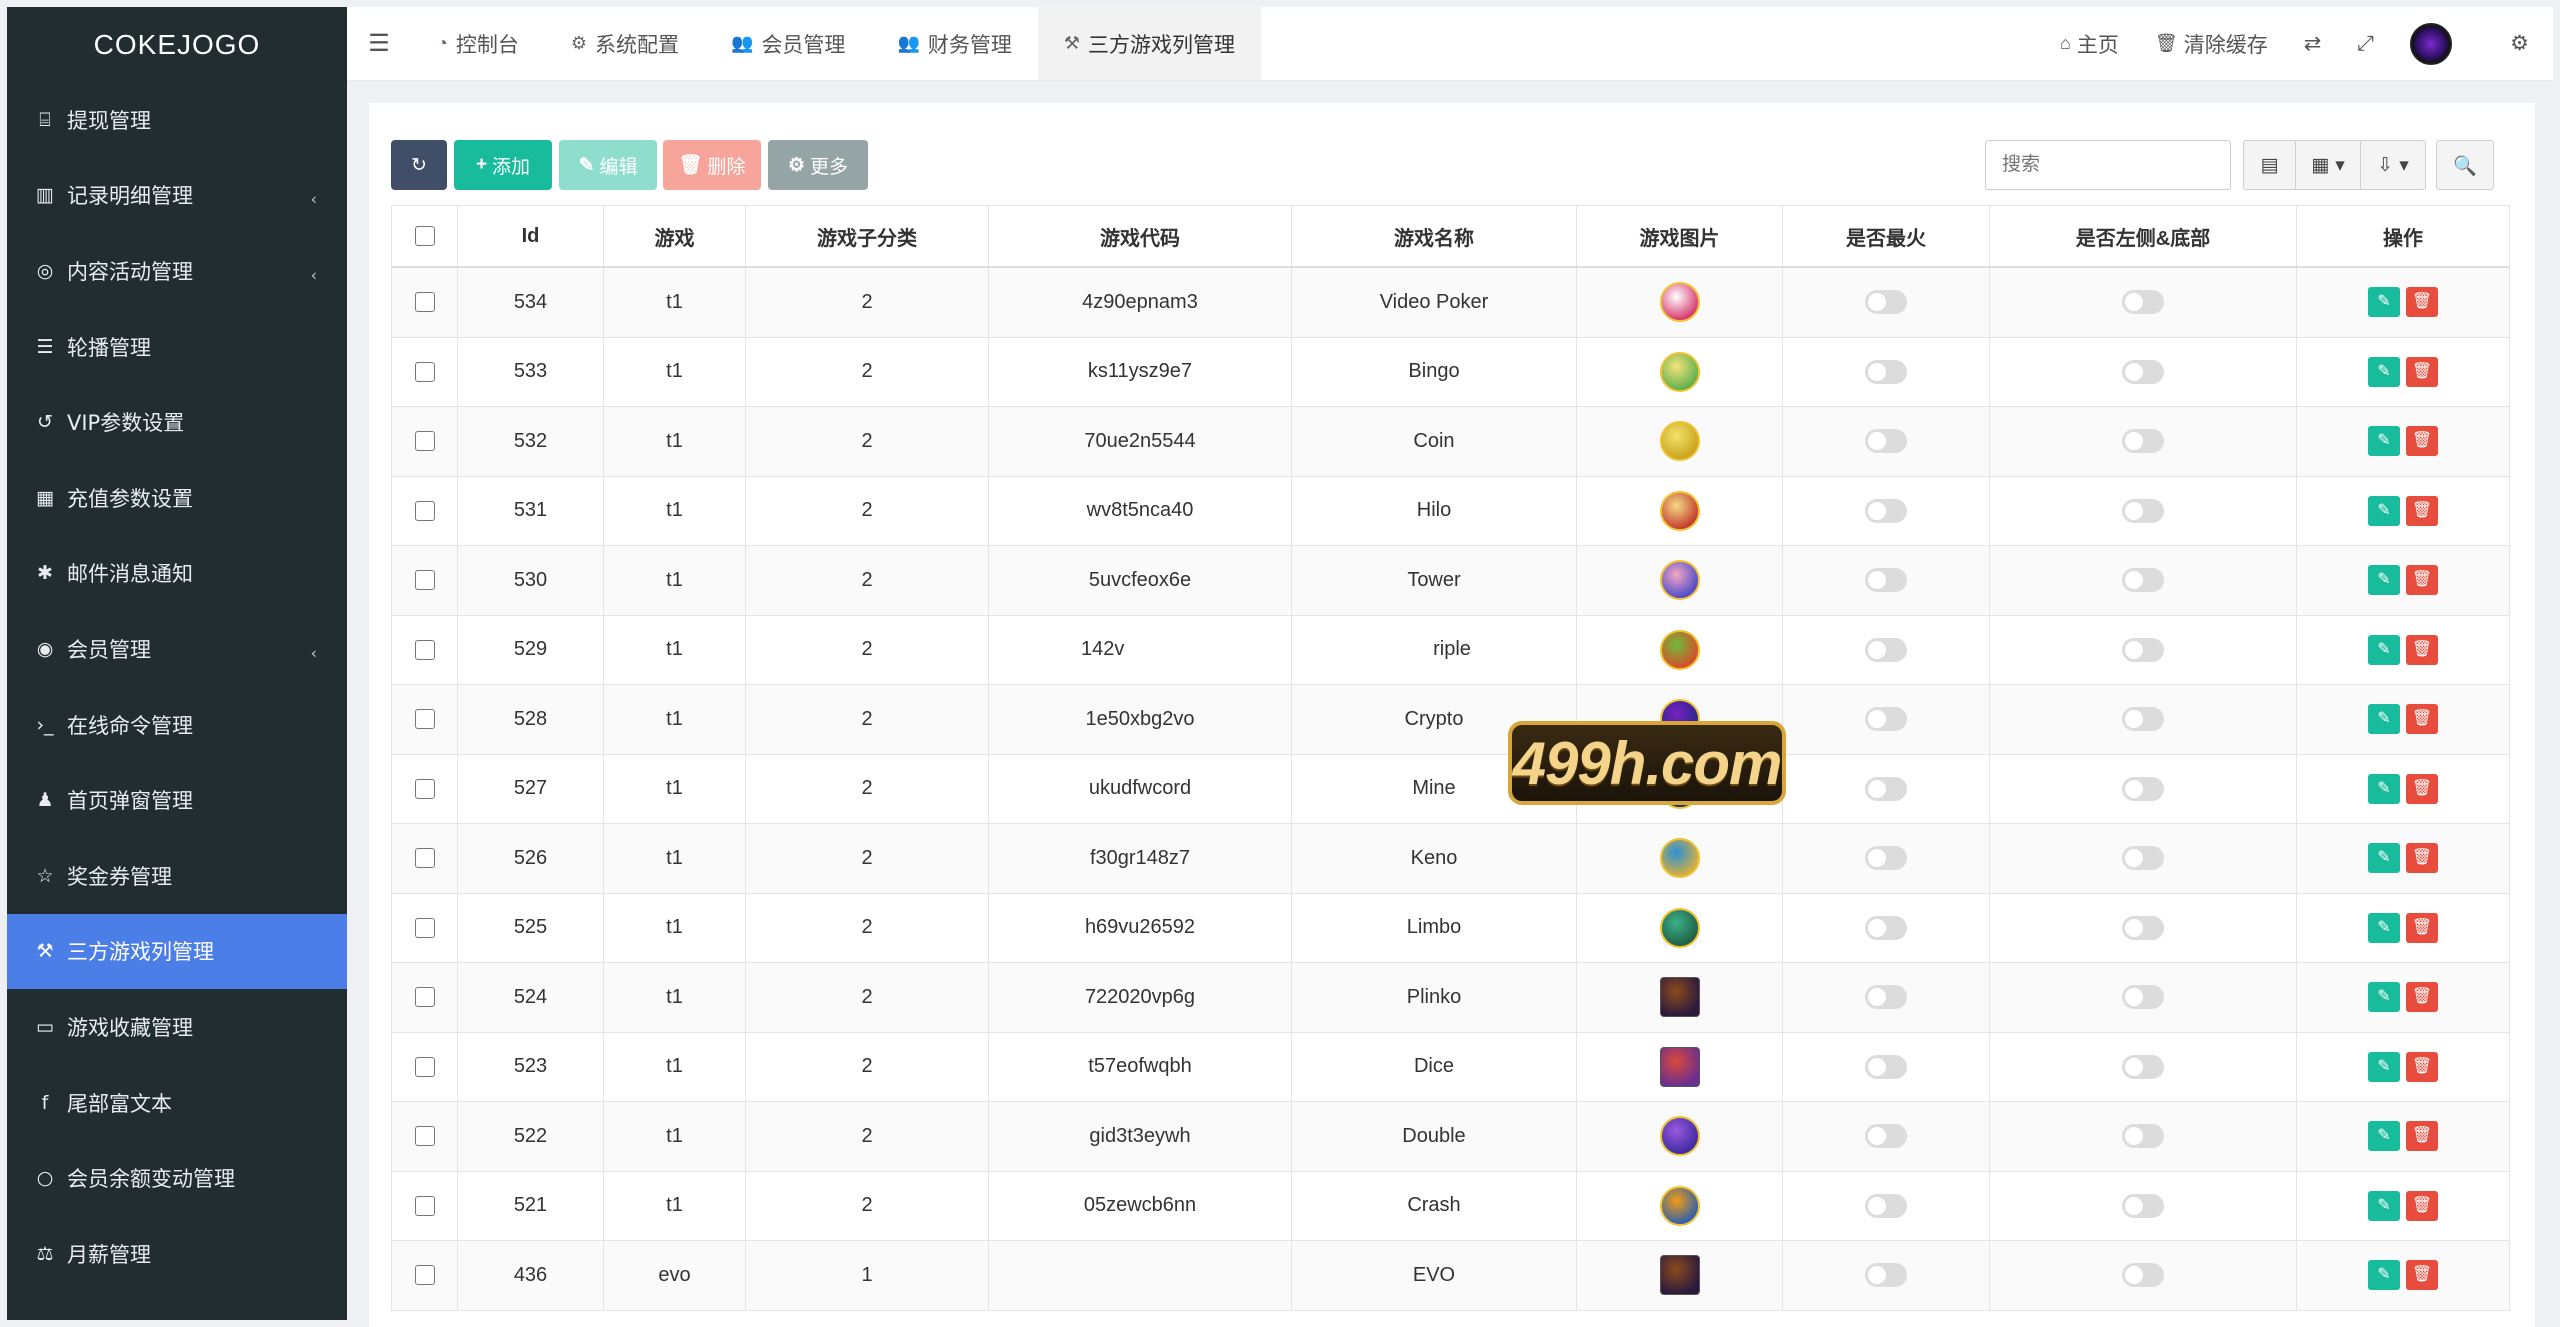 Image resolution: width=2560 pixels, height=1327 pixels. What do you see at coordinates (177, 649) in the screenshot?
I see `sidebar-item-7: ◉ 会员管理 ‹` at bounding box center [177, 649].